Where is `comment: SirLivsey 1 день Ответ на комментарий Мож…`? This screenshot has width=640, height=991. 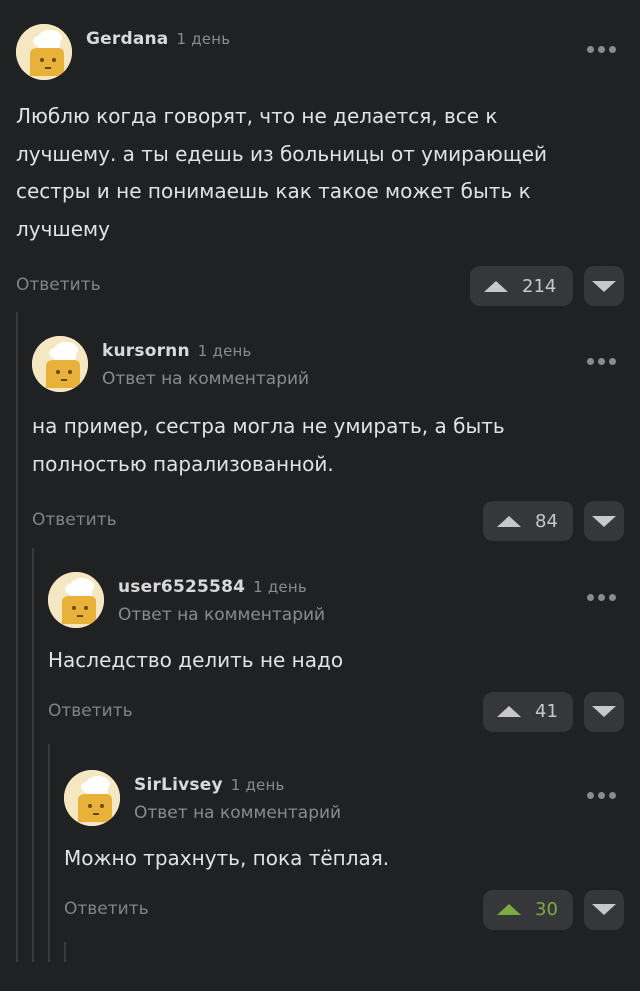 comment: SirLivsey 1 день Ответ на комментарий Мож… is located at coordinates (352, 850).